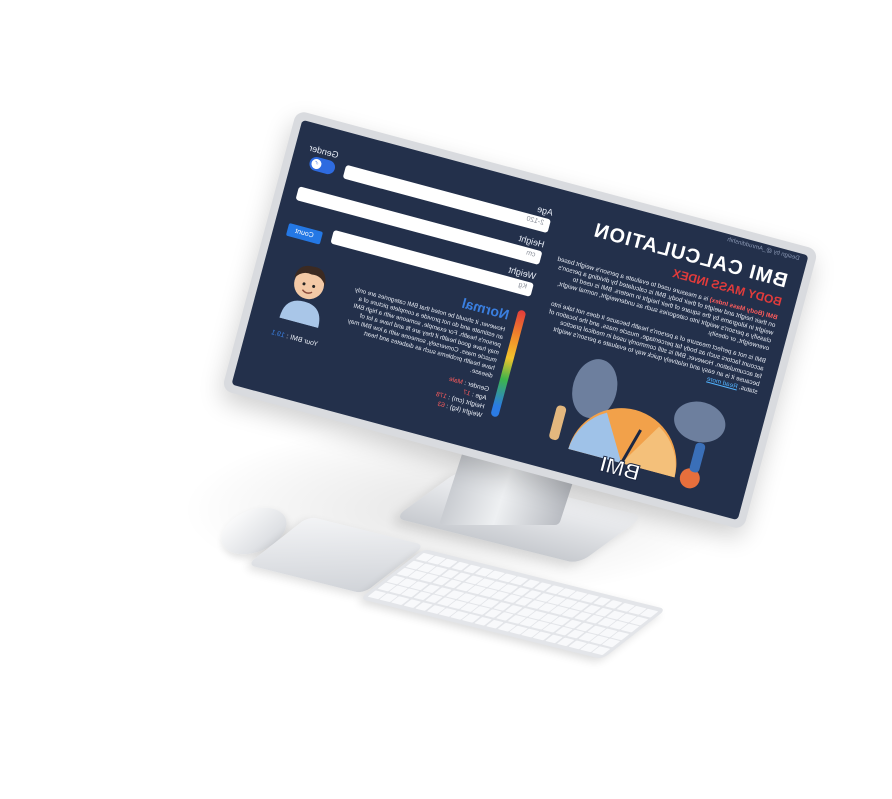 The image size is (892, 799). What do you see at coordinates (467, 393) in the screenshot?
I see `stat-age-value: 17` at bounding box center [467, 393].